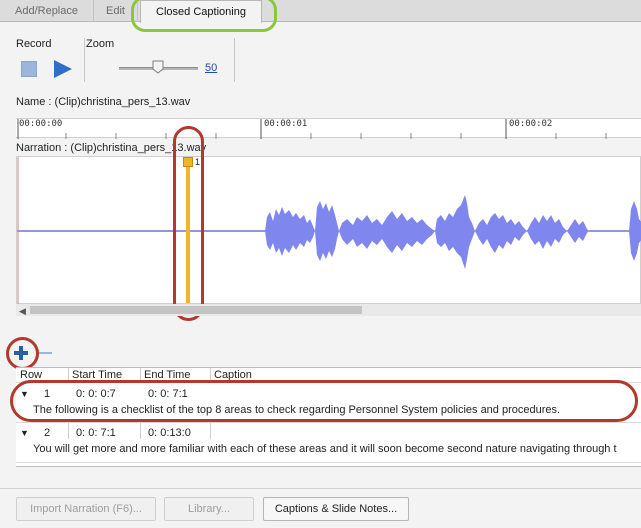  What do you see at coordinates (211, 68) in the screenshot?
I see `zoom-value-link: 50` at bounding box center [211, 68].